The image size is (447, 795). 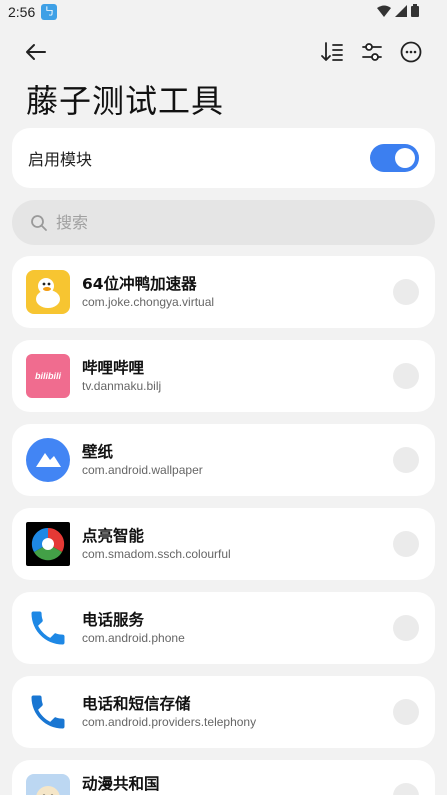 I want to click on app-name: 壁纸, so click(x=98, y=452).